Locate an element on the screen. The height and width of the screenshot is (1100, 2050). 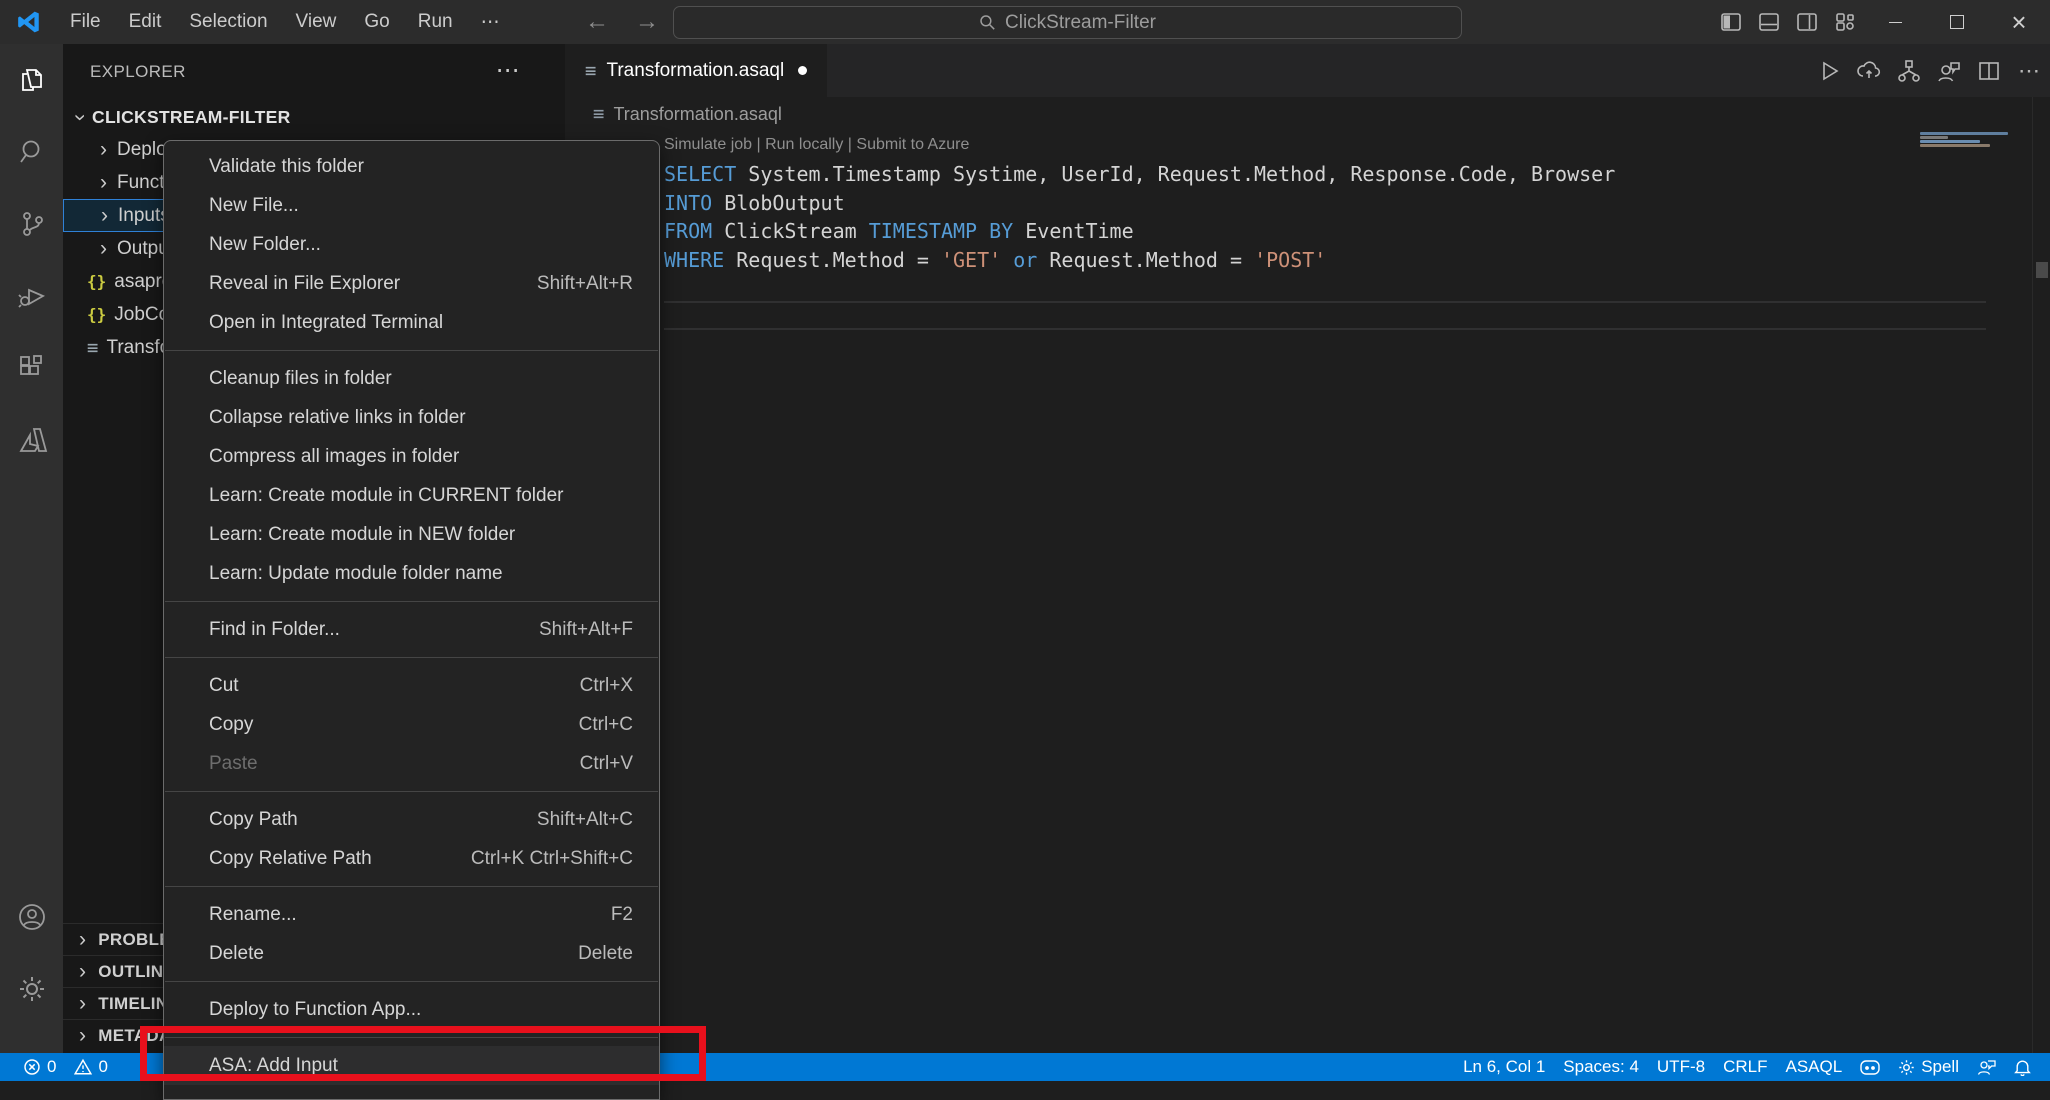
menu-item-label: Learn: Create module in CURRENT folder is located at coordinates (386, 495).